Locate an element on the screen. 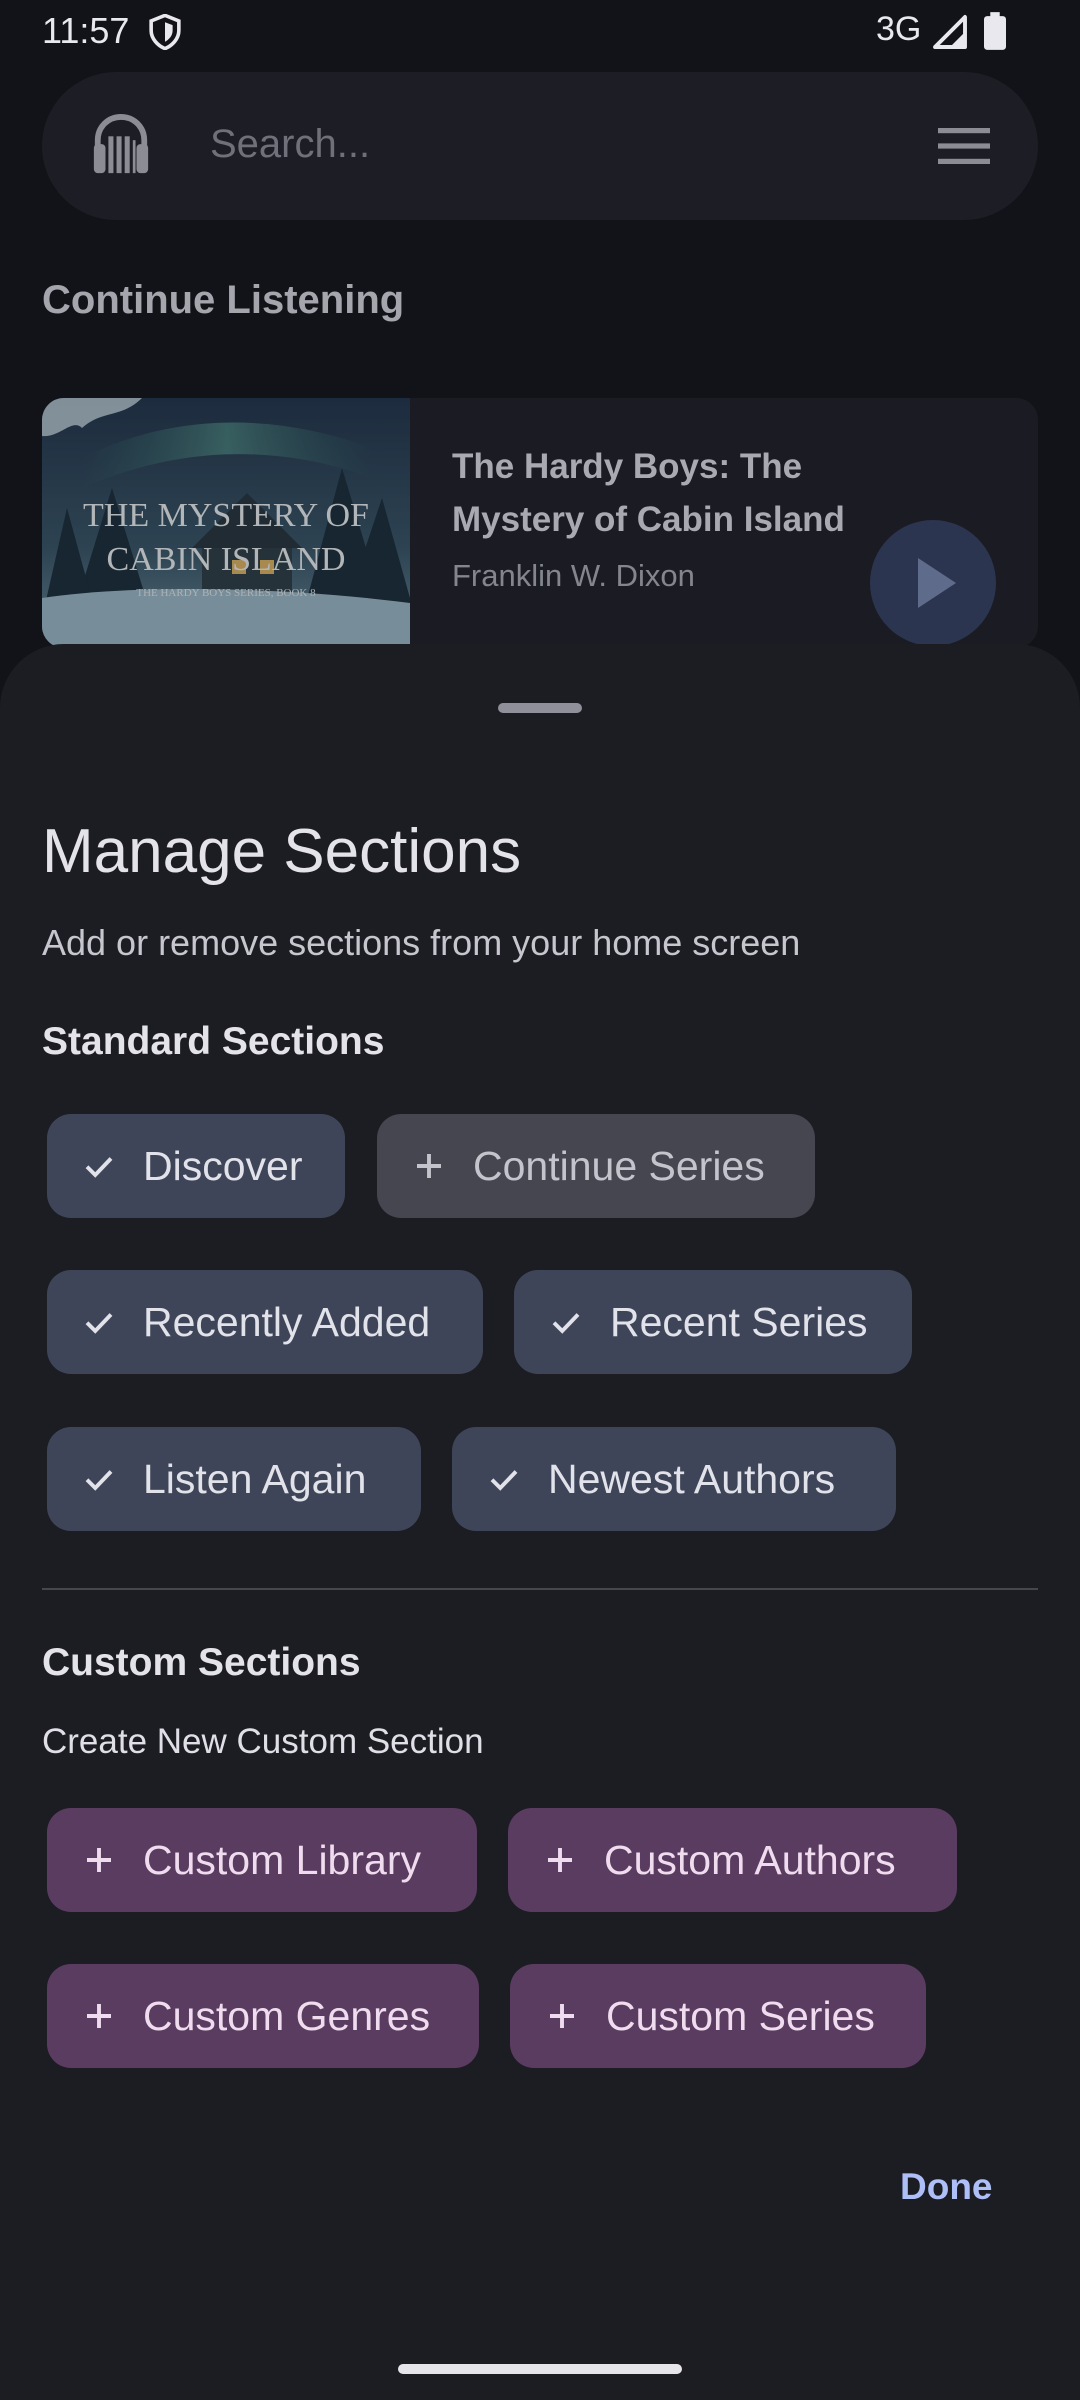 This screenshot has height=2400, width=1080. custom-sections-label: Custom Sections is located at coordinates (201, 1662).